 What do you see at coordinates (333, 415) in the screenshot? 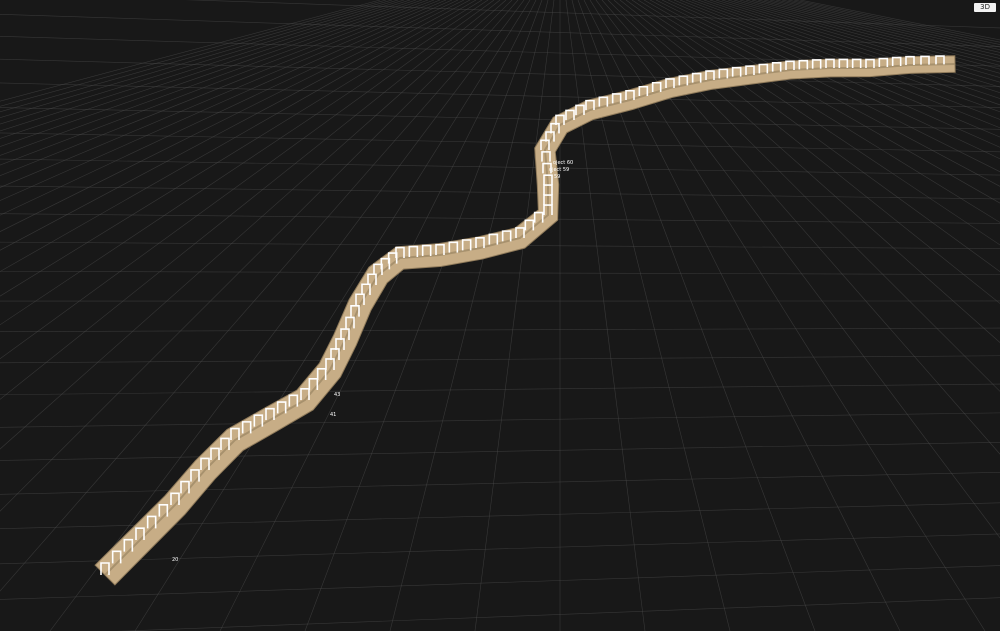
I see `point-label-41: 41` at bounding box center [333, 415].